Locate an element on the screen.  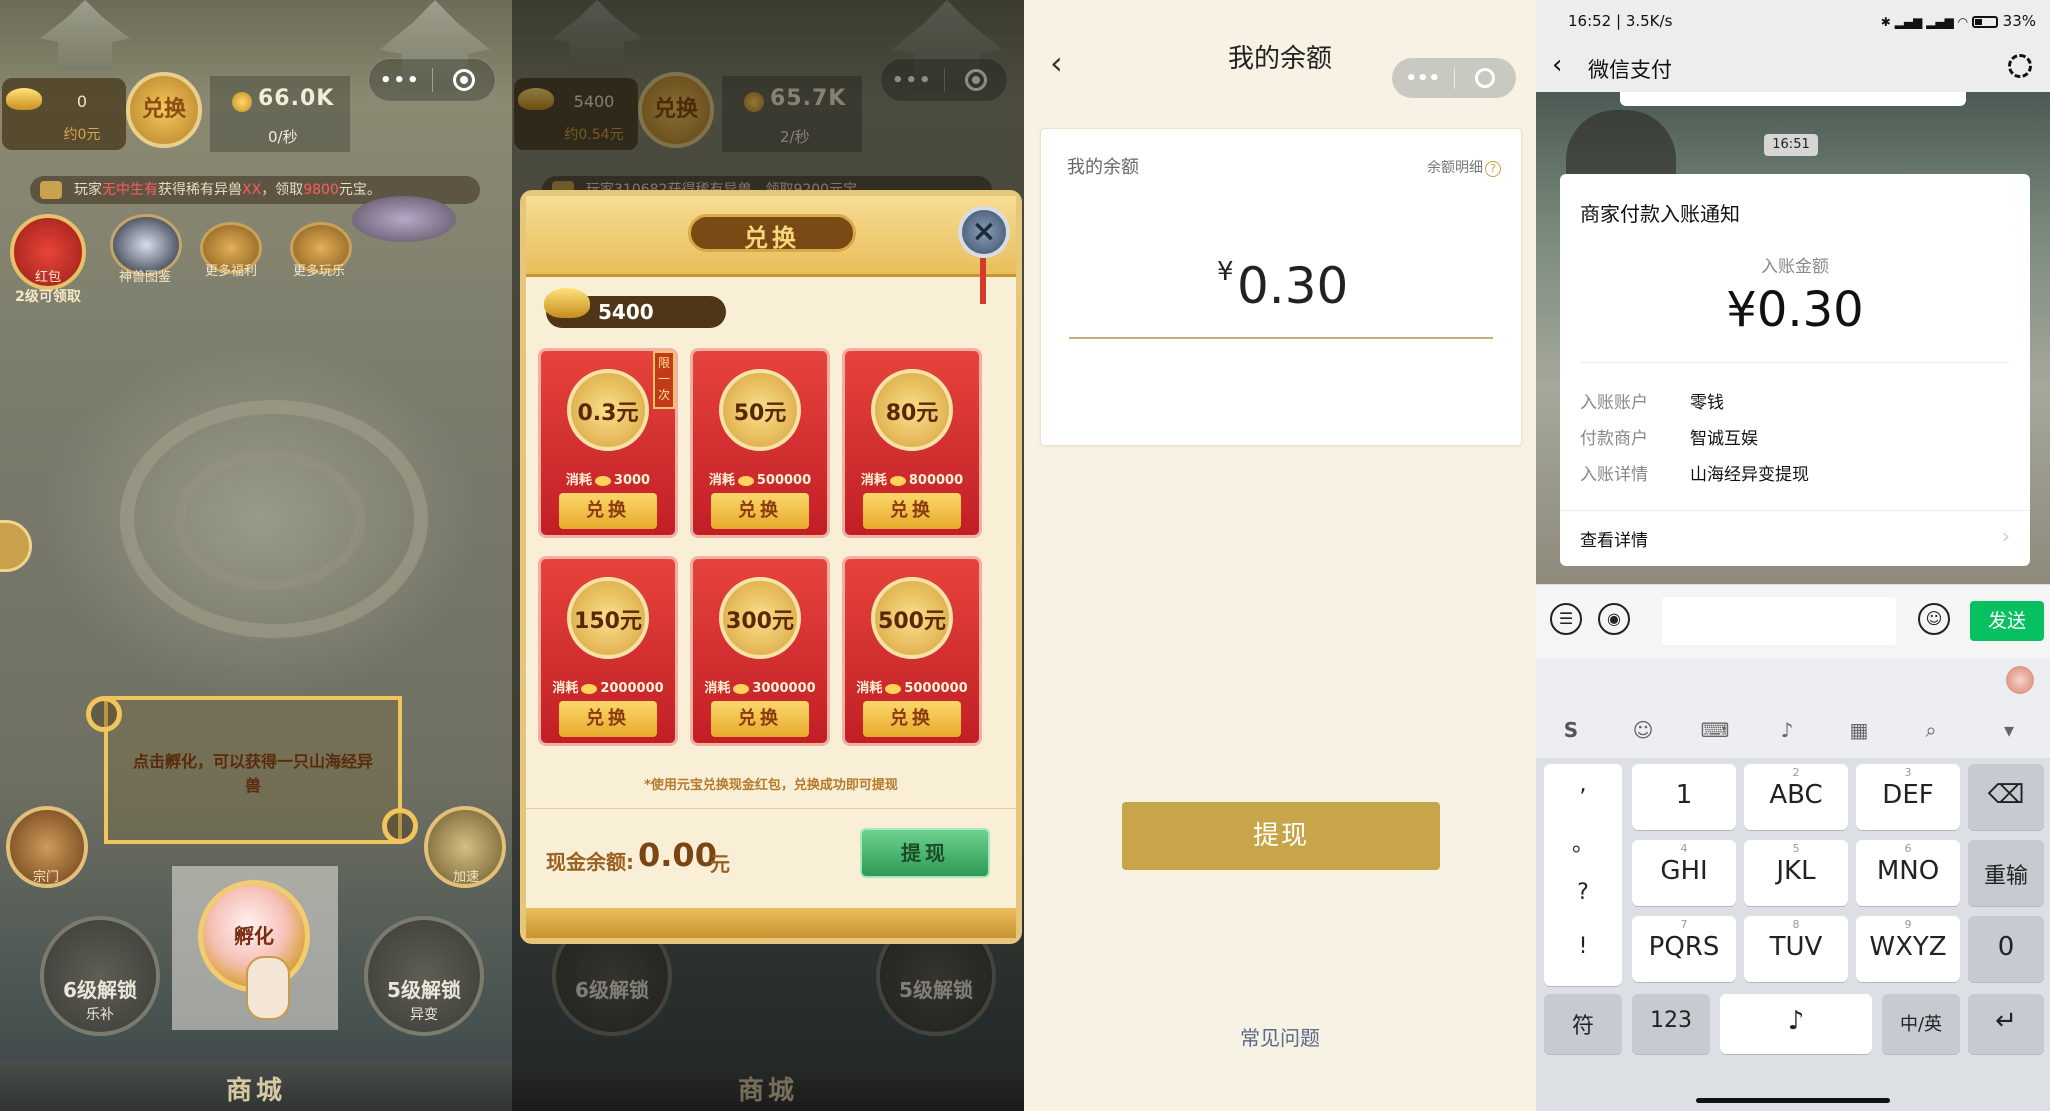
avatar is located at coordinates (2020, 680).